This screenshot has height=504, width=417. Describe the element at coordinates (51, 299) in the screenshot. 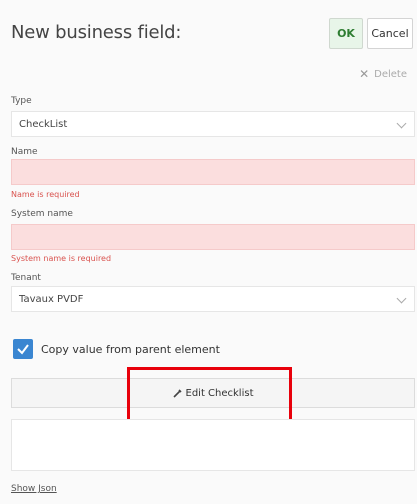

I see `tenant-value: Tavaux PVDF` at that location.